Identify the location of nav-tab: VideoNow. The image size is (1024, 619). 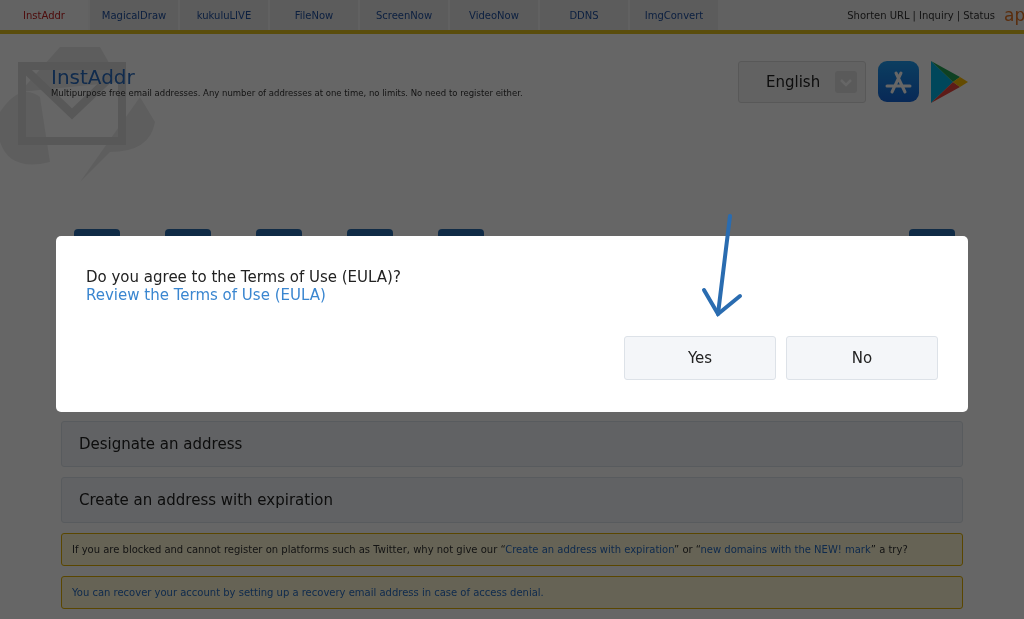
(494, 15).